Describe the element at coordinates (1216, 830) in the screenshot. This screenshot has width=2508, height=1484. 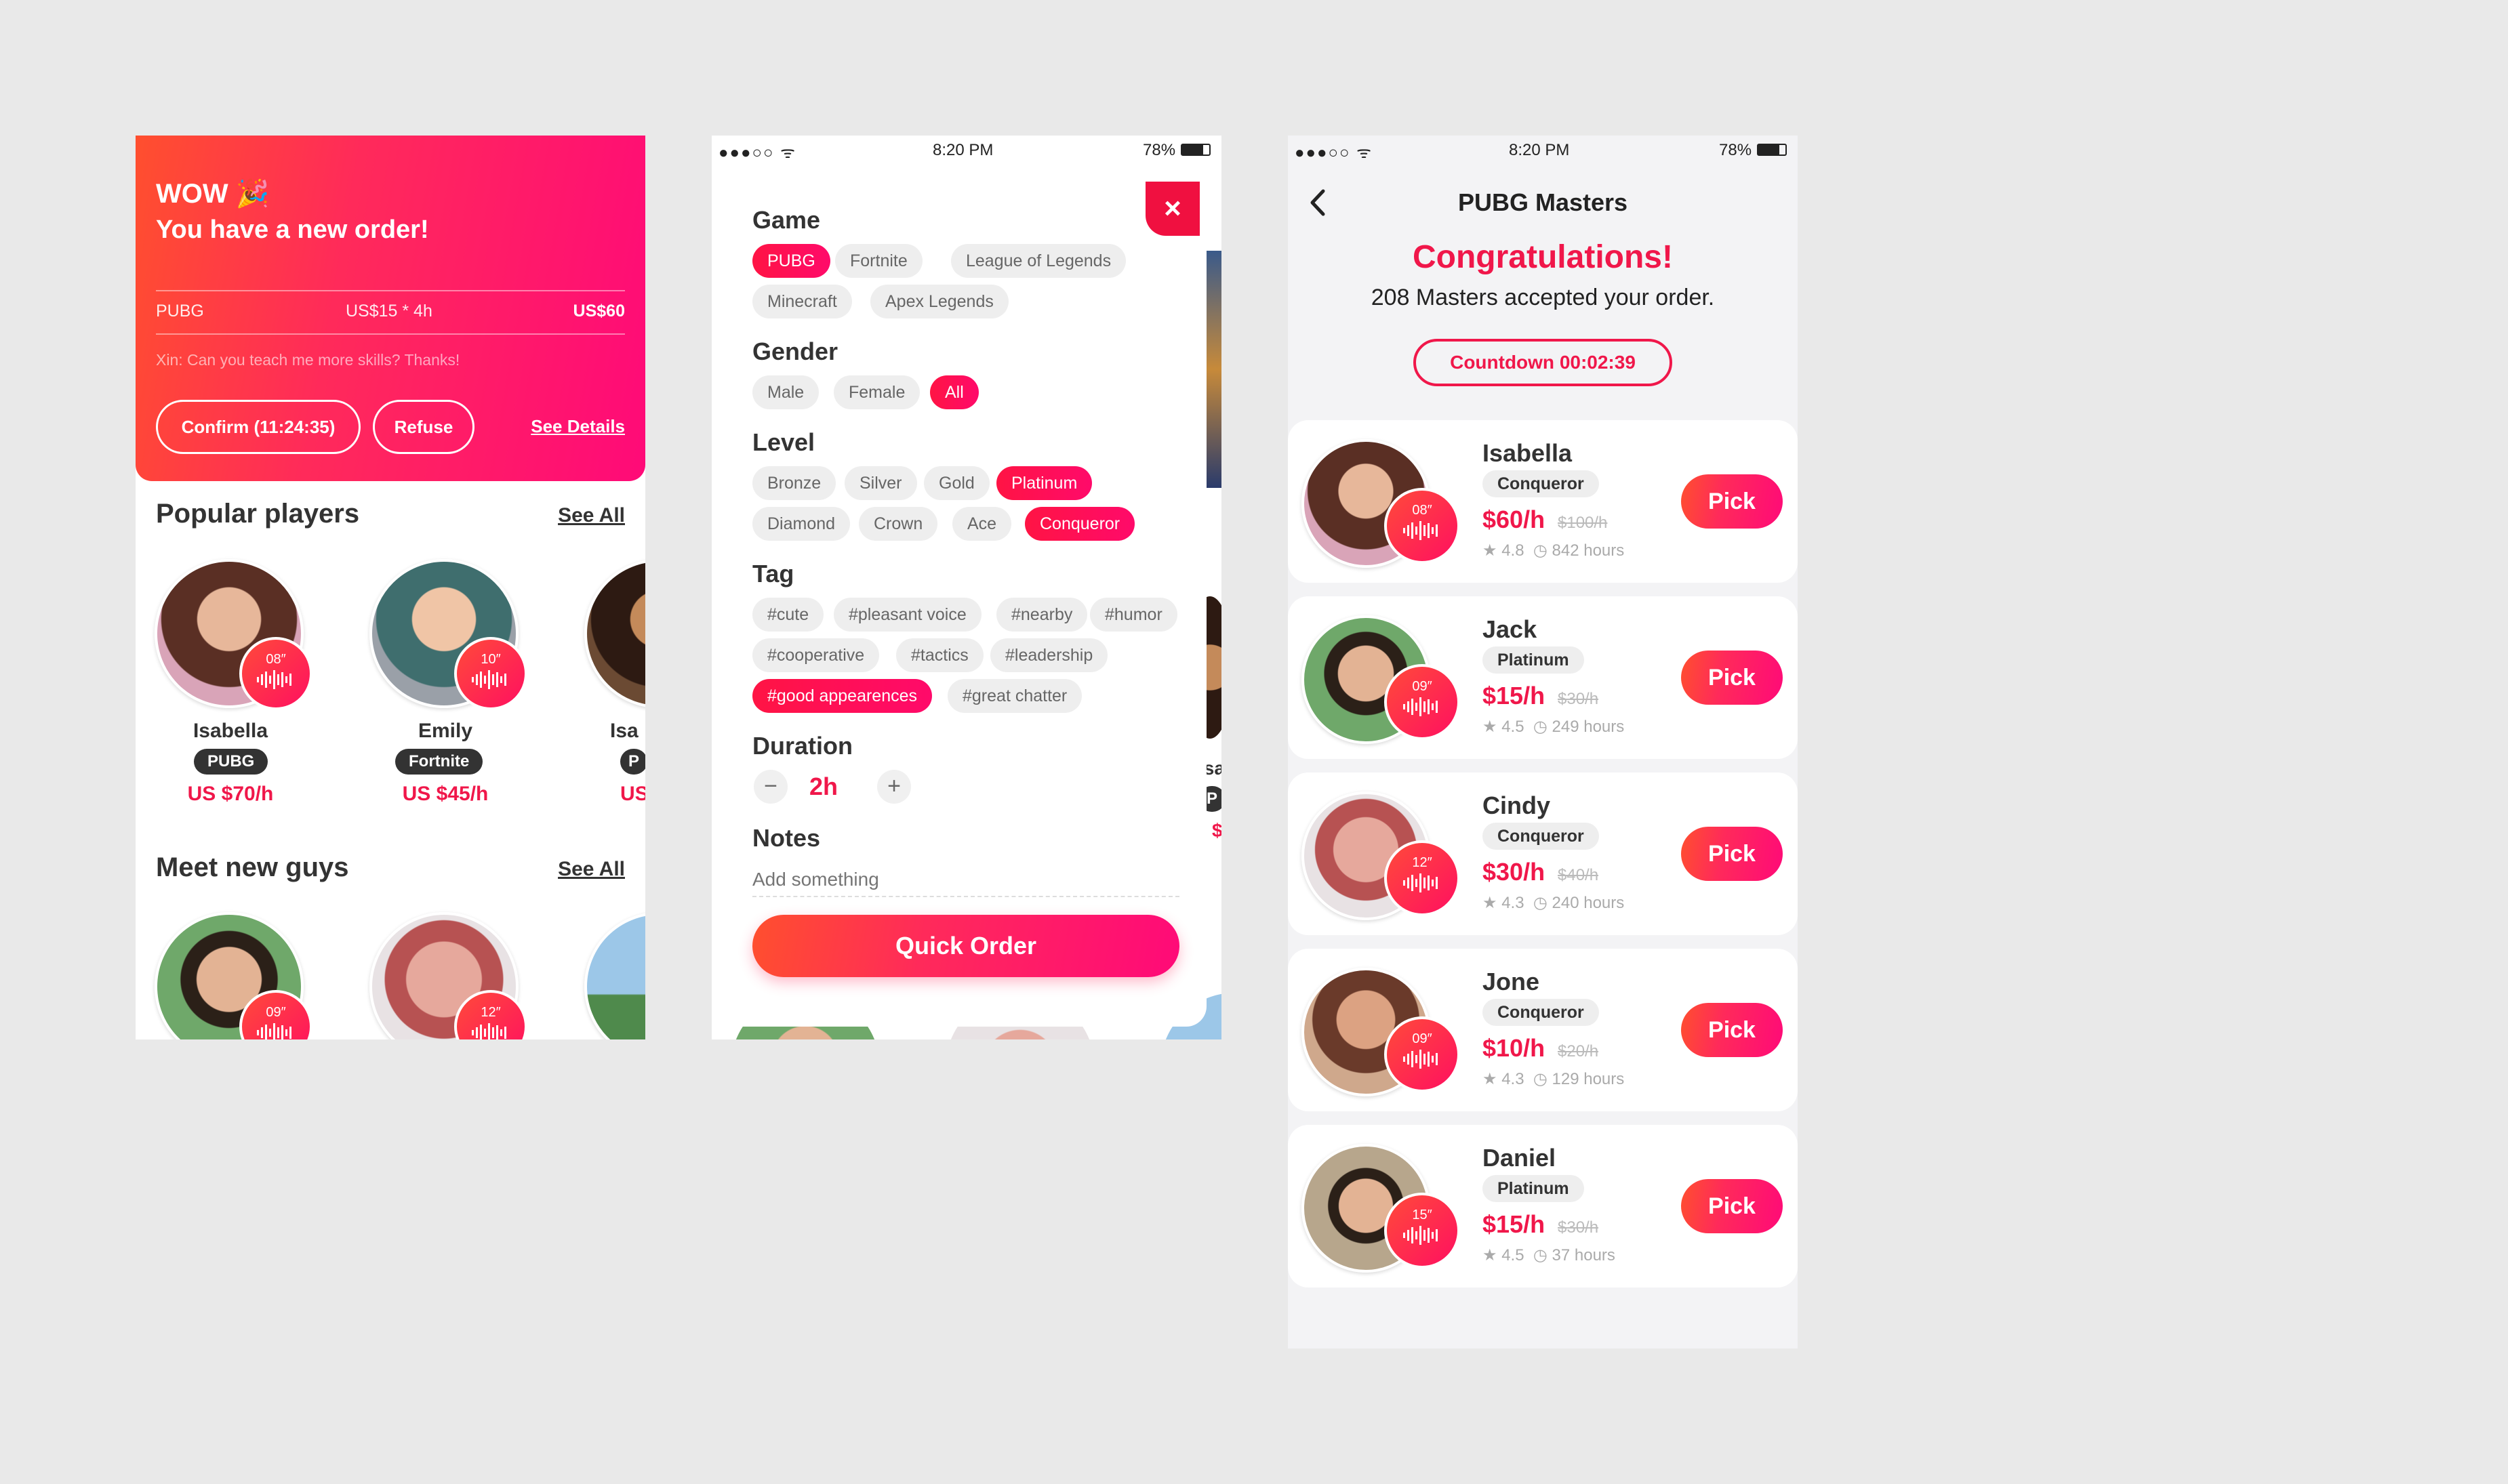
I see `peek-price: $` at that location.